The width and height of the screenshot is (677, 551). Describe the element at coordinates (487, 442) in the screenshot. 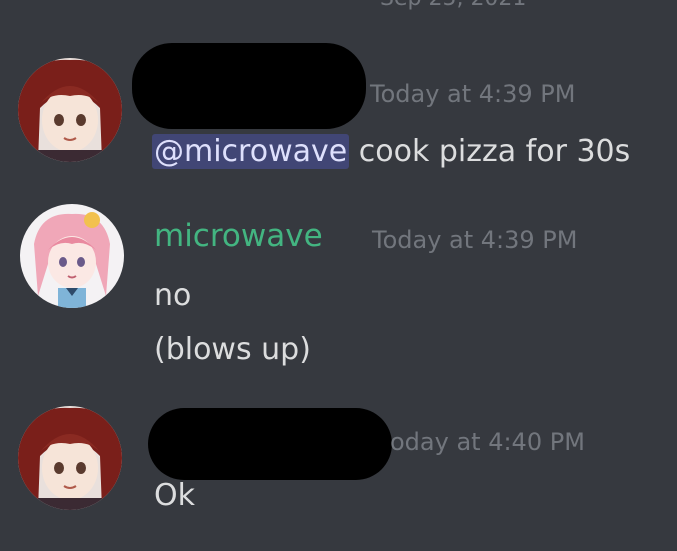

I see `message-timestamp: oday at 4:40 PM` at that location.